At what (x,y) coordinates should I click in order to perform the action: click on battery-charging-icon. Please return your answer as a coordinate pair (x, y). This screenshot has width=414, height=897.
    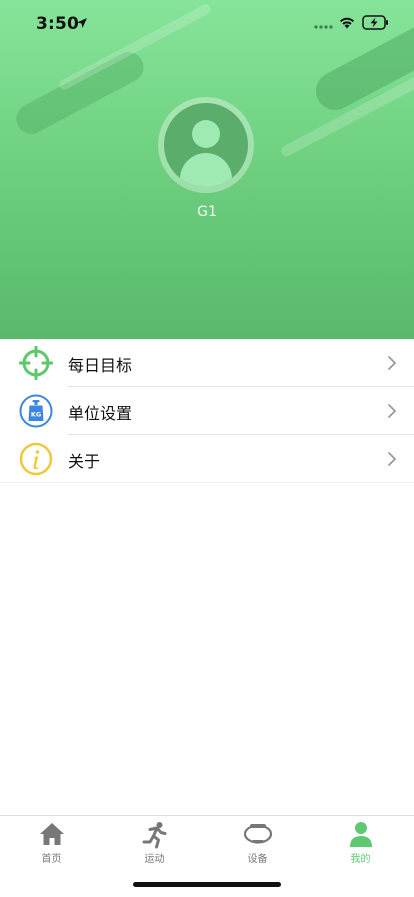
    Looking at the image, I should click on (375, 22).